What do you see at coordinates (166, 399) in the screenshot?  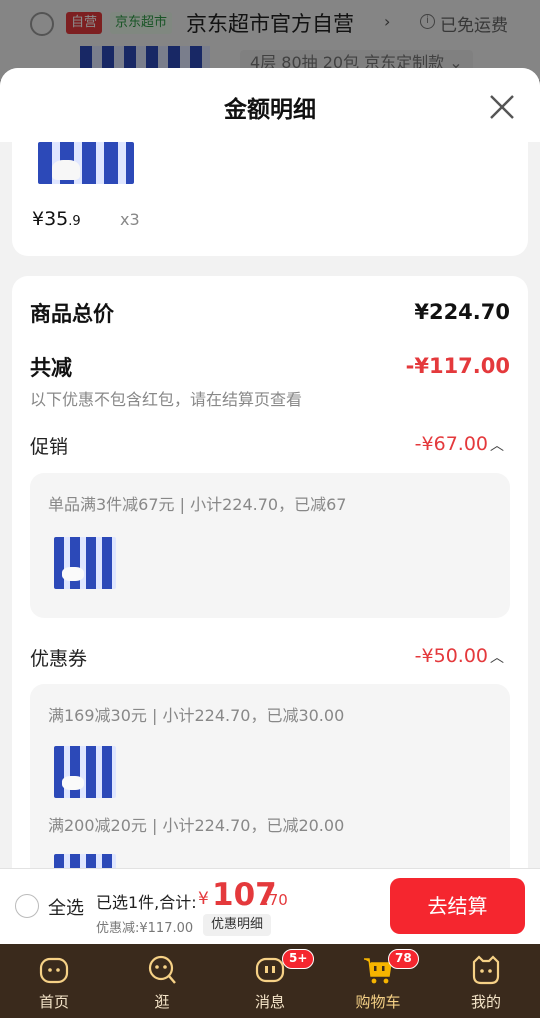 I see `reduction-note: 以下优惠不包含红包，请在结算页查看` at bounding box center [166, 399].